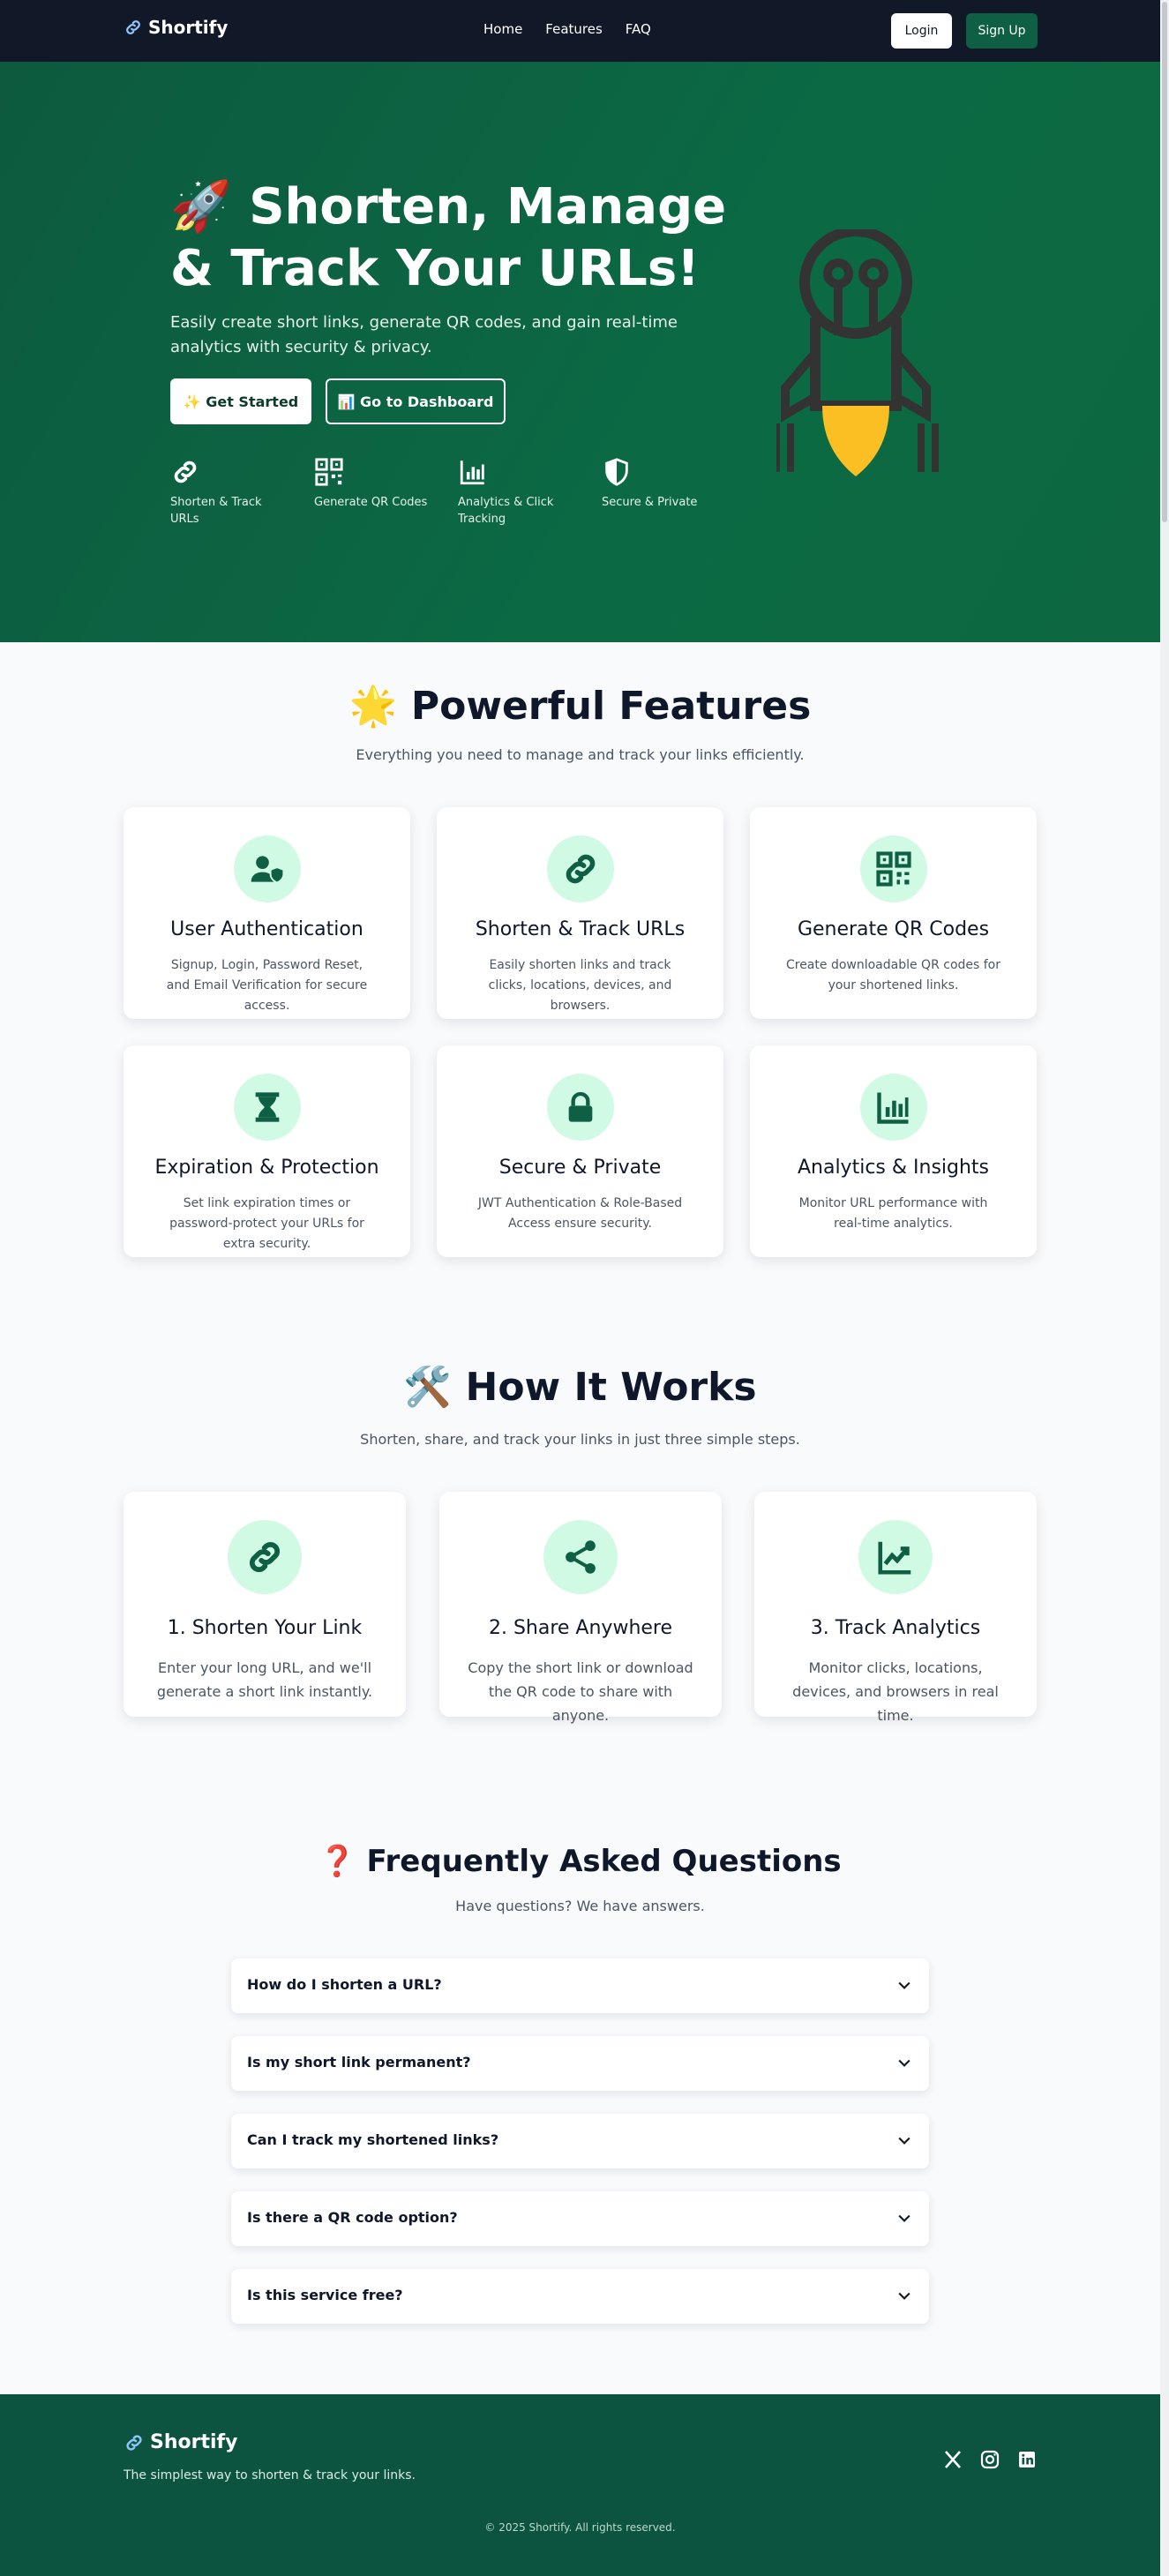  What do you see at coordinates (617, 472) in the screenshot?
I see `shield-icon` at bounding box center [617, 472].